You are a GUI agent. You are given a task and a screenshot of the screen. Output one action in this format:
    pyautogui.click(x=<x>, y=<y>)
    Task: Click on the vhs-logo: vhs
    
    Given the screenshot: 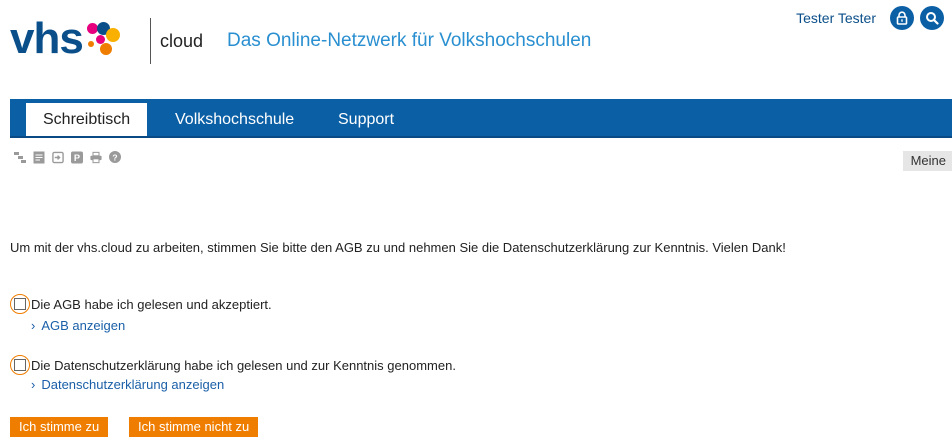 What is the action you would take?
    pyautogui.click(x=65, y=39)
    